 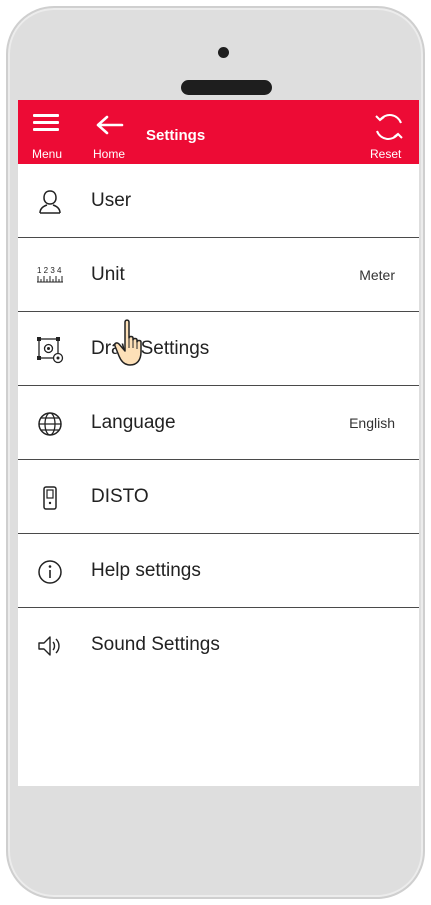 What do you see at coordinates (110, 125) in the screenshot?
I see `back-arrow-icon` at bounding box center [110, 125].